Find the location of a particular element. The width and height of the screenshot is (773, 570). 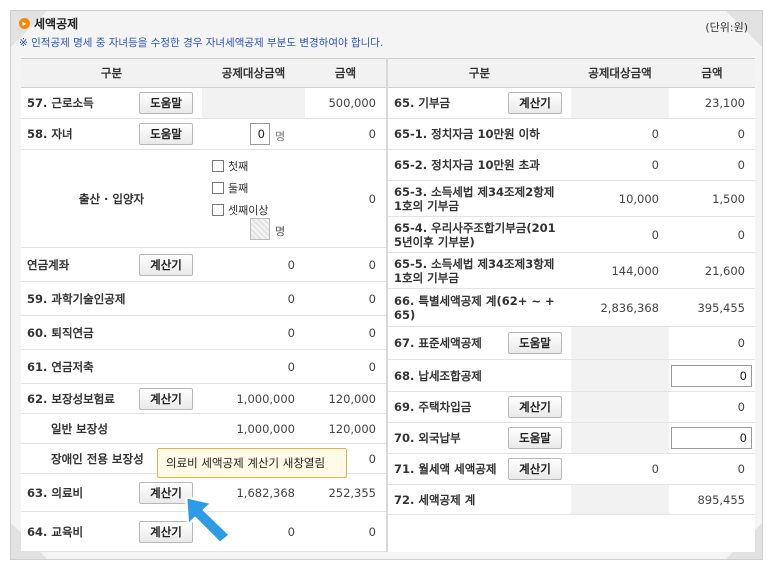

pointer-arrow-icon is located at coordinates (208, 521).